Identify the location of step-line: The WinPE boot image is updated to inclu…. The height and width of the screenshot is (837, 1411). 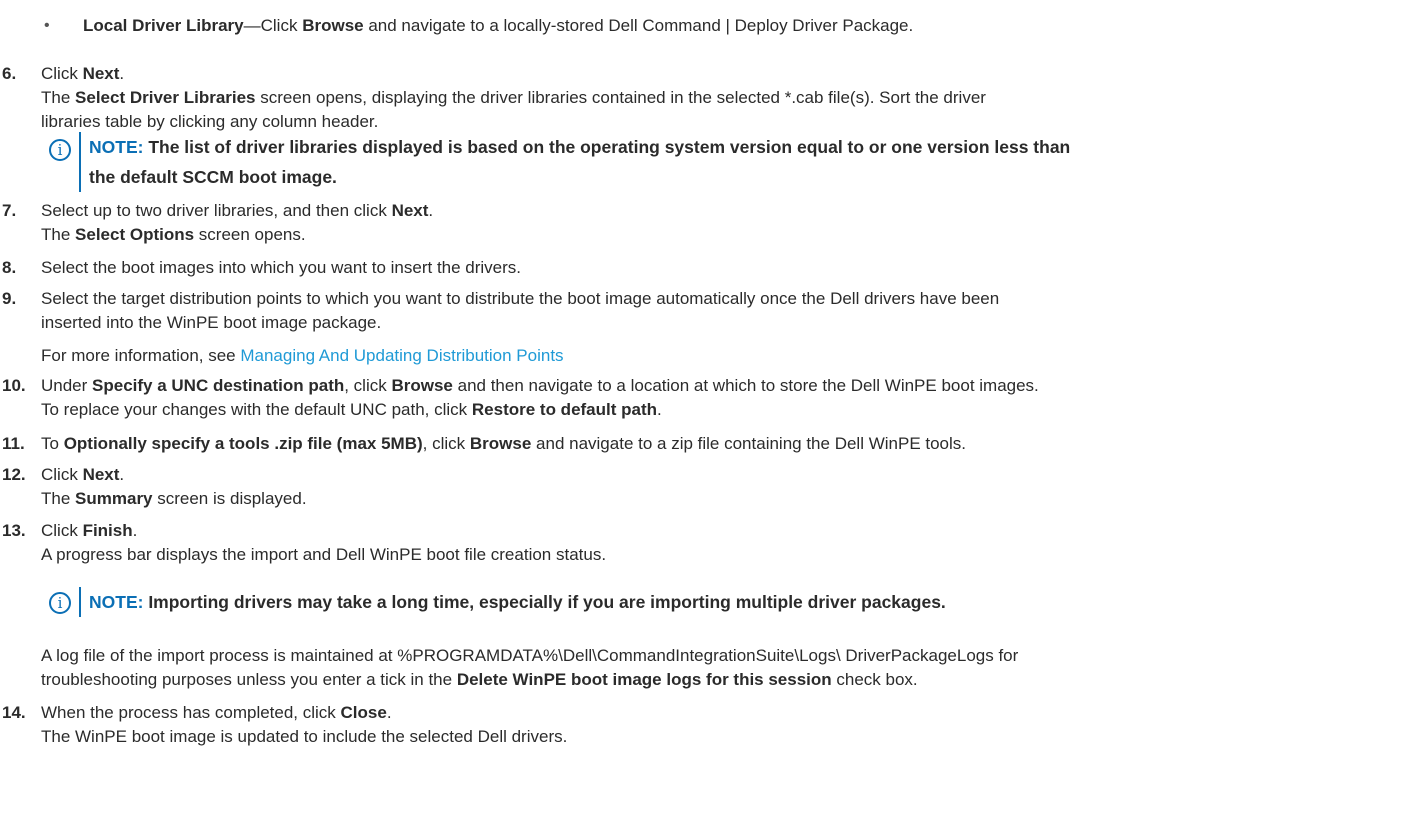
(304, 736).